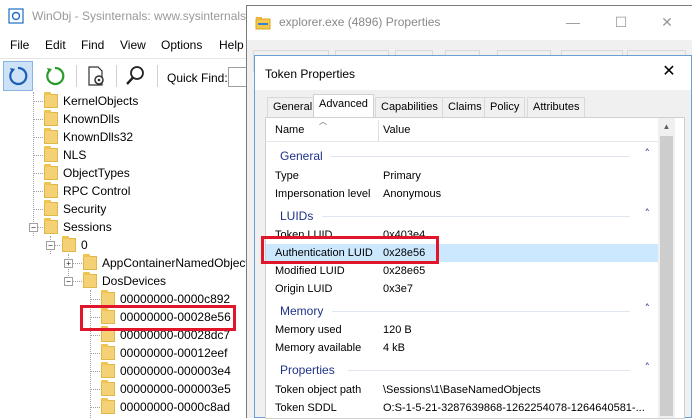 The width and height of the screenshot is (692, 419). I want to click on magnifier-icon, so click(135, 75).